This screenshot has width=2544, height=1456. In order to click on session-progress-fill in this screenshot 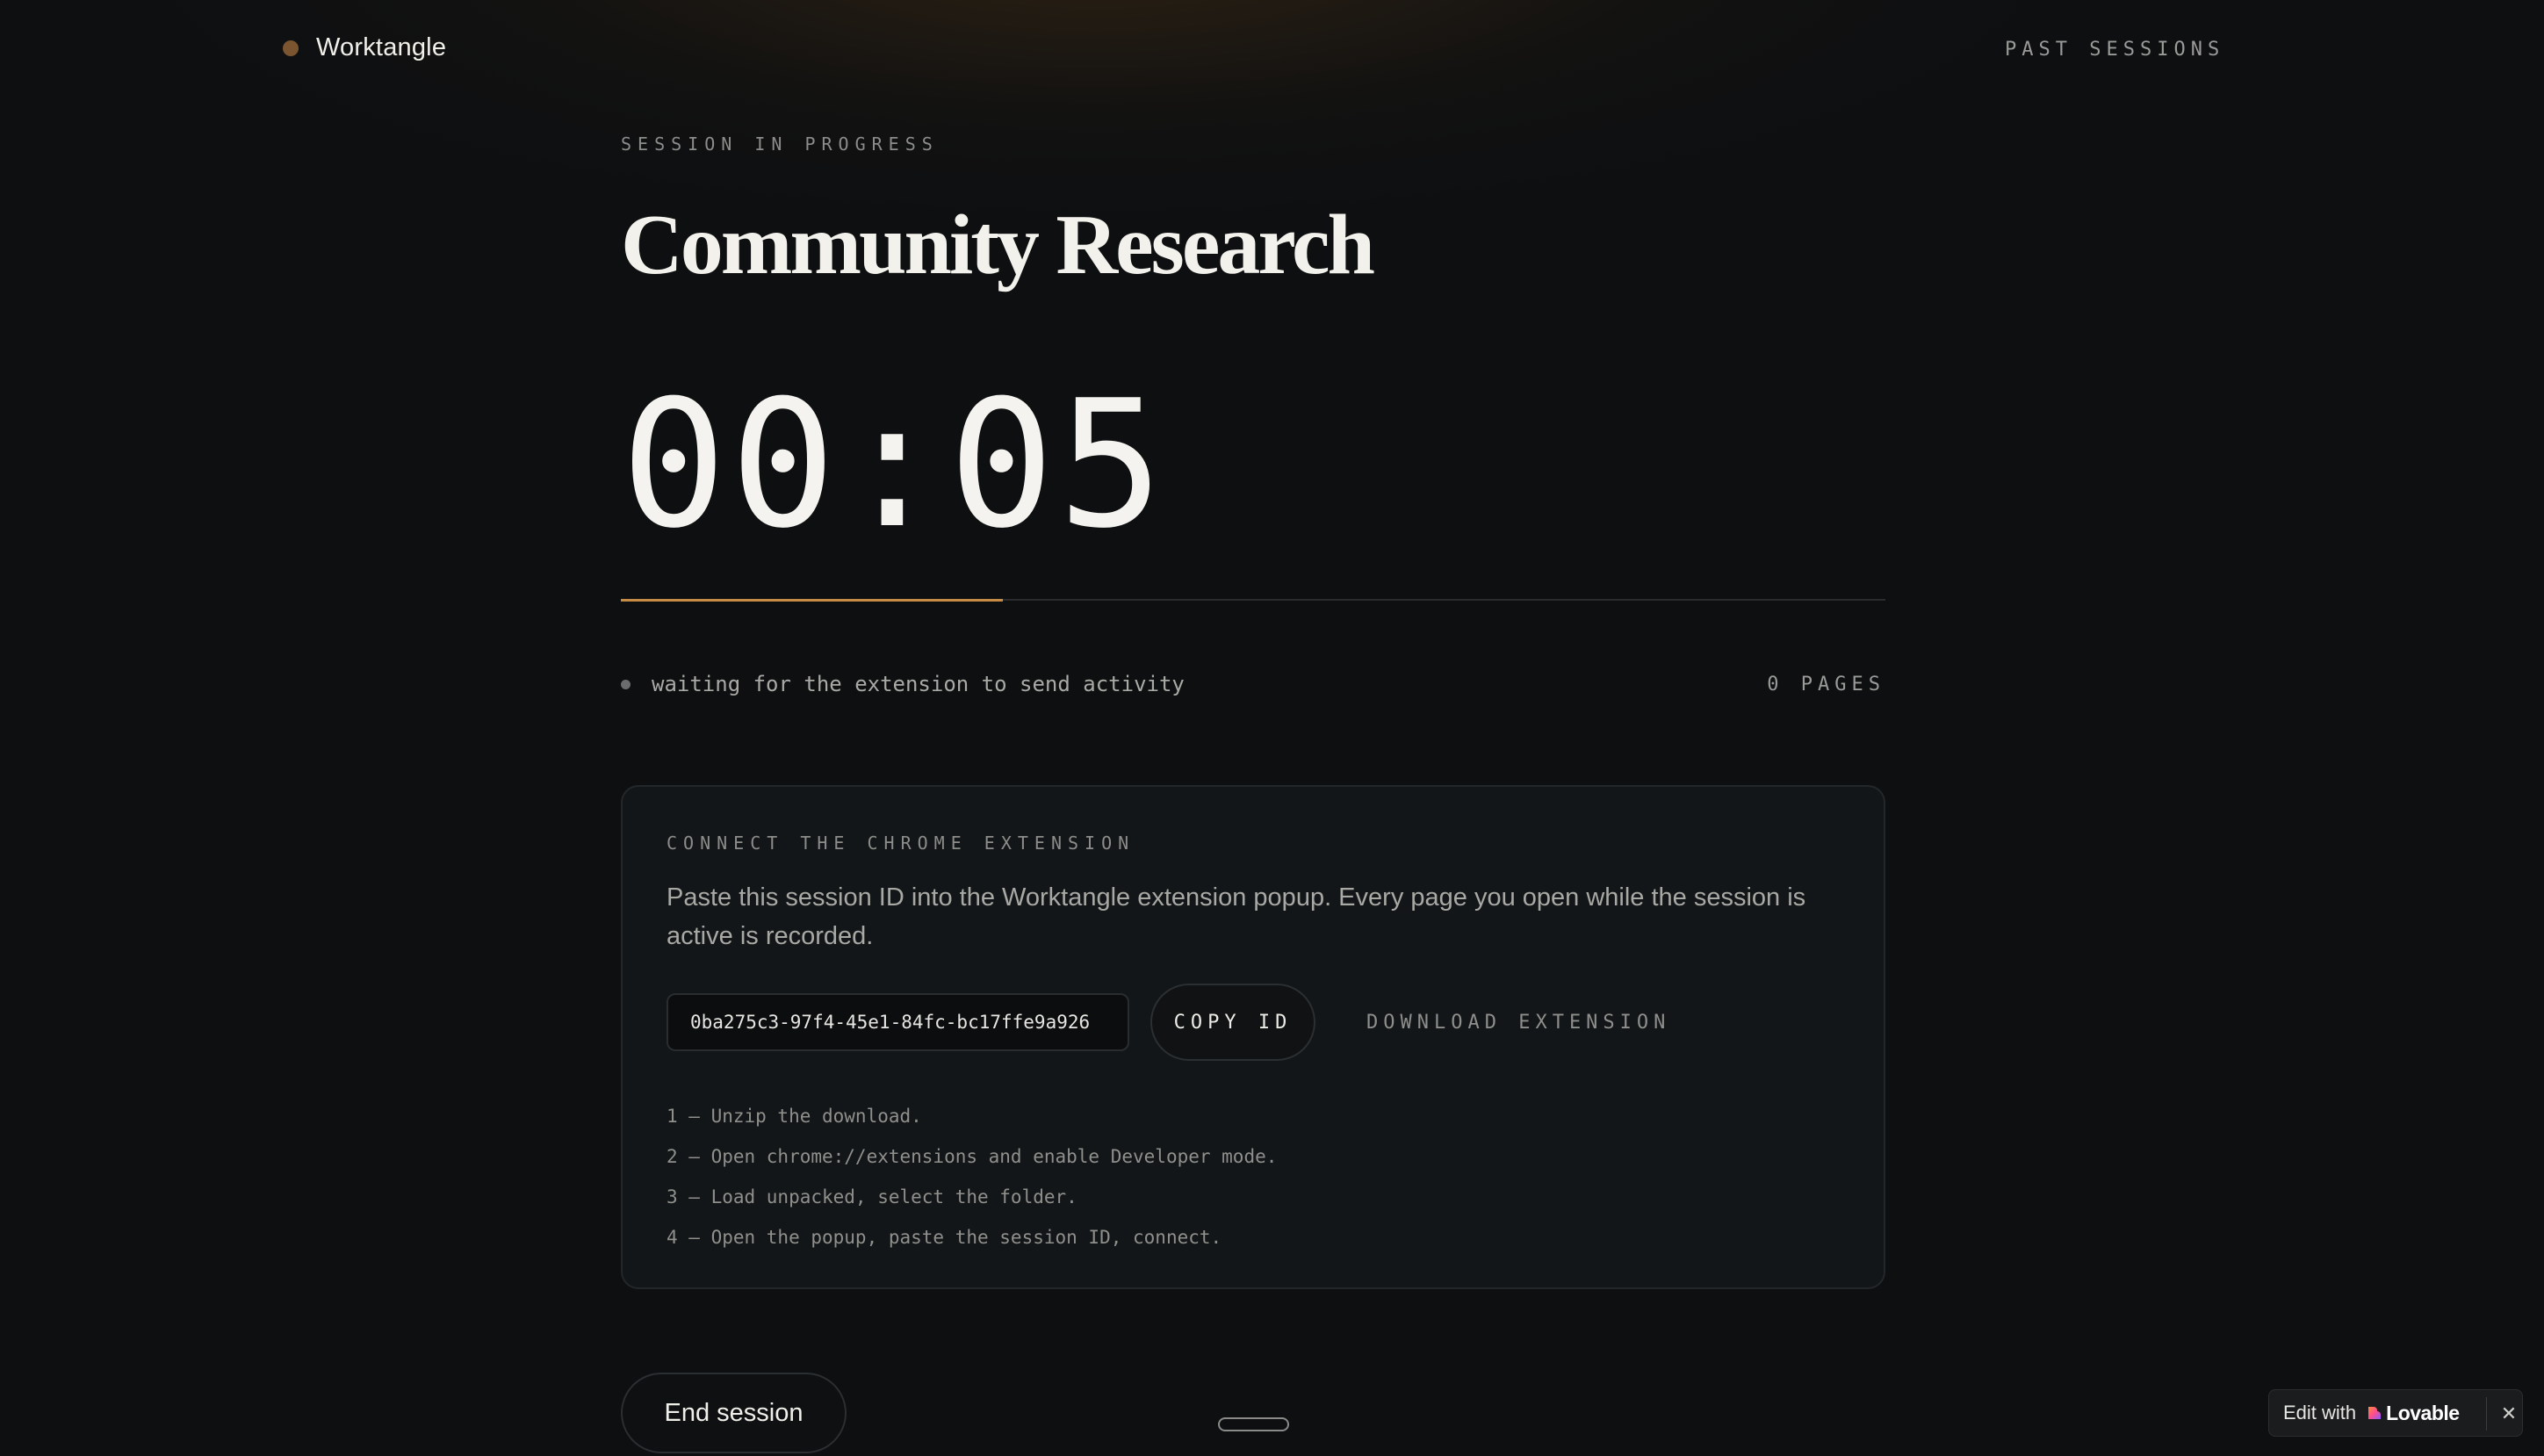, I will do `click(812, 600)`.